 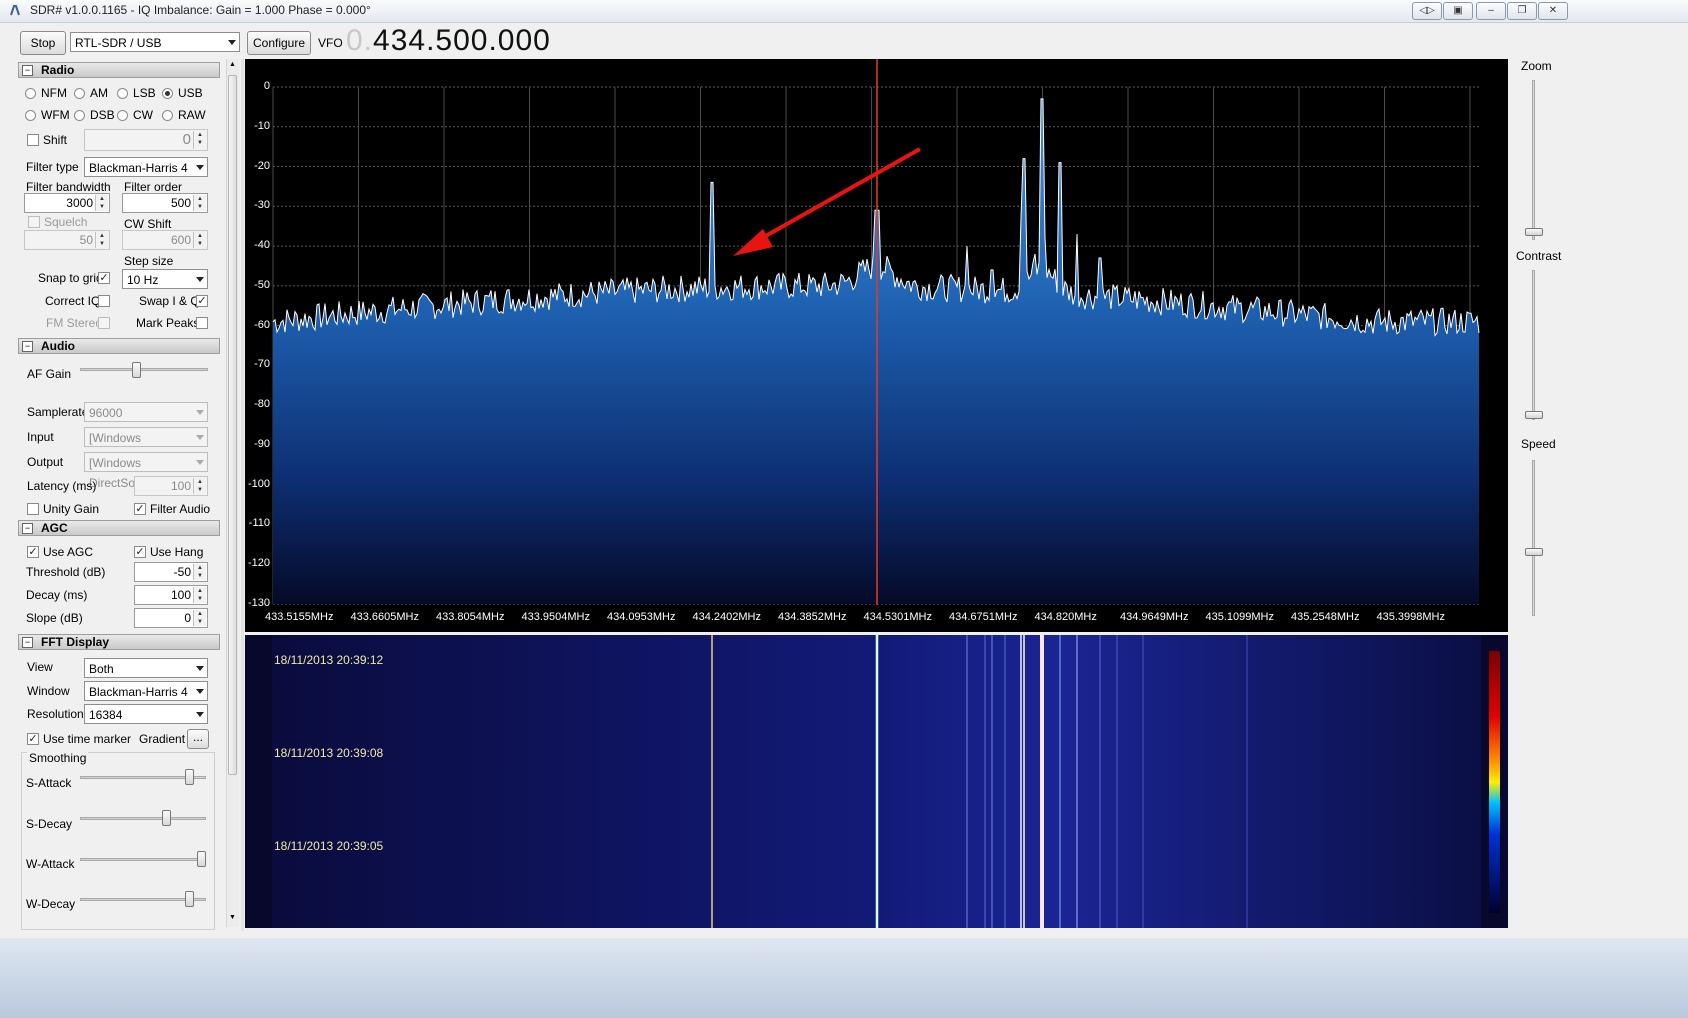 What do you see at coordinates (1522, 11) in the screenshot?
I see `maximize-icon: ❐` at bounding box center [1522, 11].